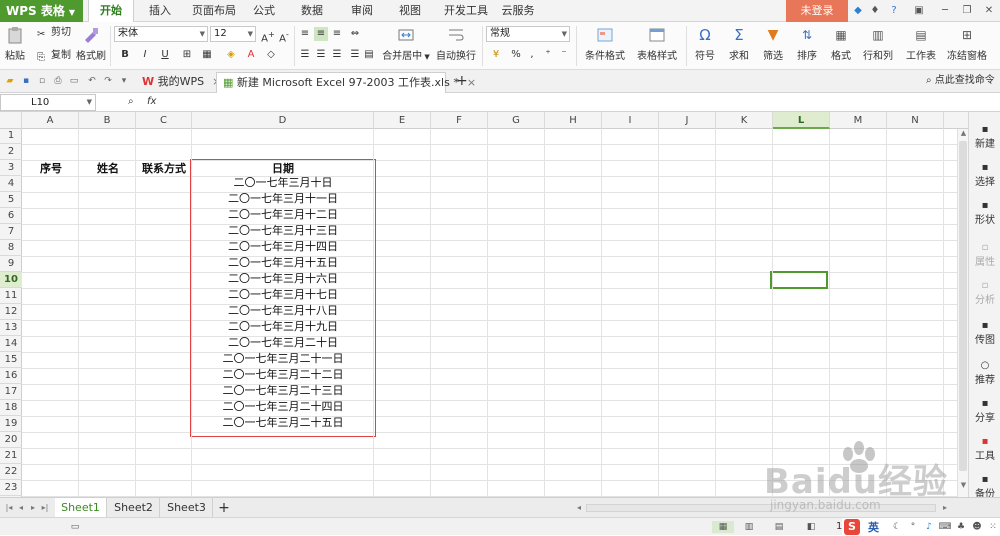 The image size is (1000, 536). I want to click on fill-style-icon: ▦, so click(207, 55).